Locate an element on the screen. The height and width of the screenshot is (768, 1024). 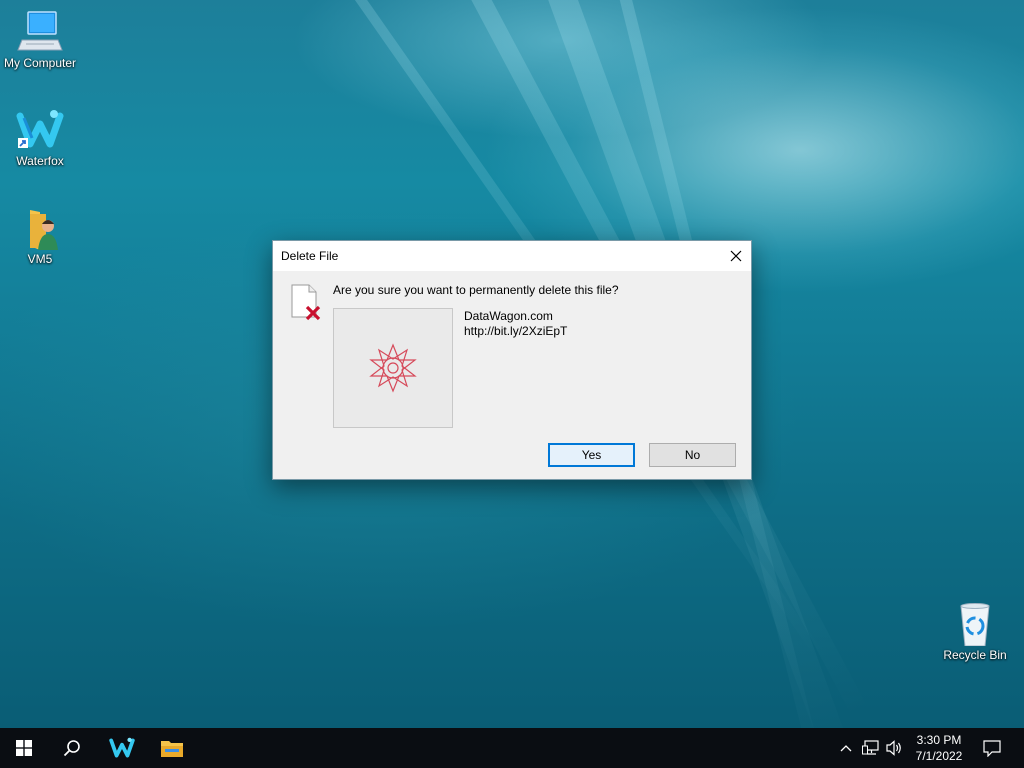
delete-file-icon is located at coordinates (306, 302).